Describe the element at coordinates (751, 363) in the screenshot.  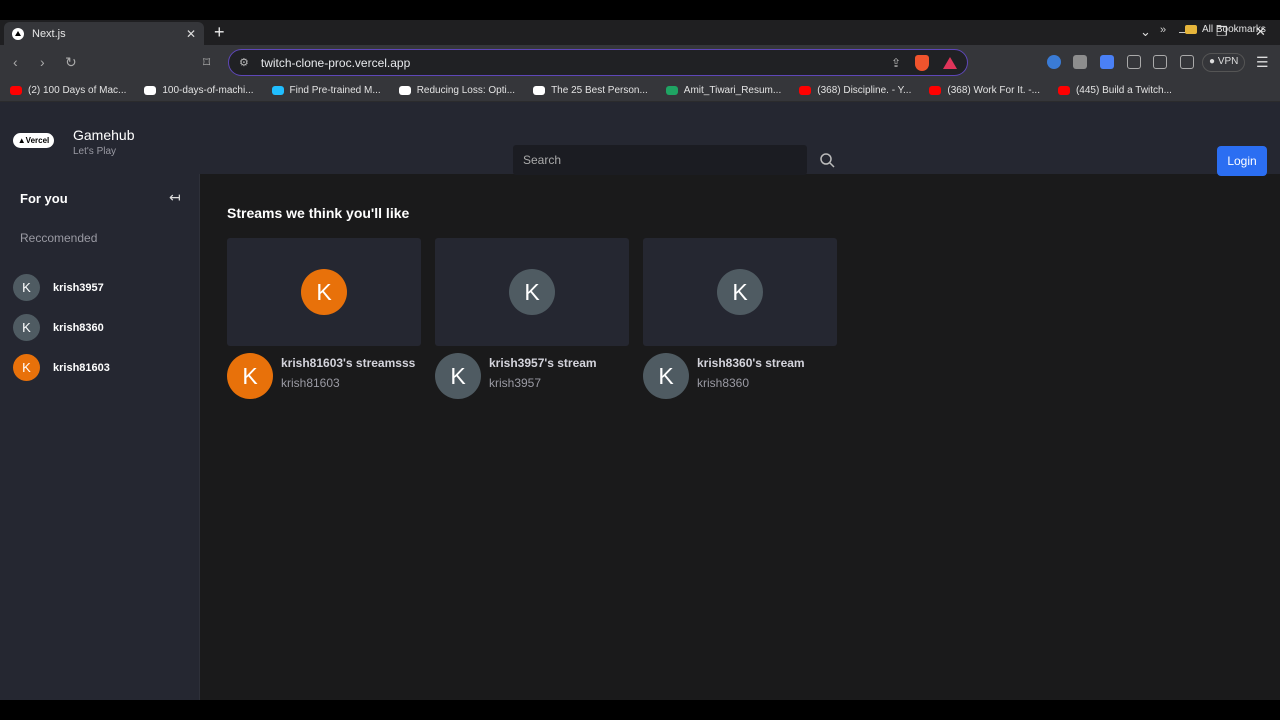
I see `stream-title: krish8360's stream` at that location.